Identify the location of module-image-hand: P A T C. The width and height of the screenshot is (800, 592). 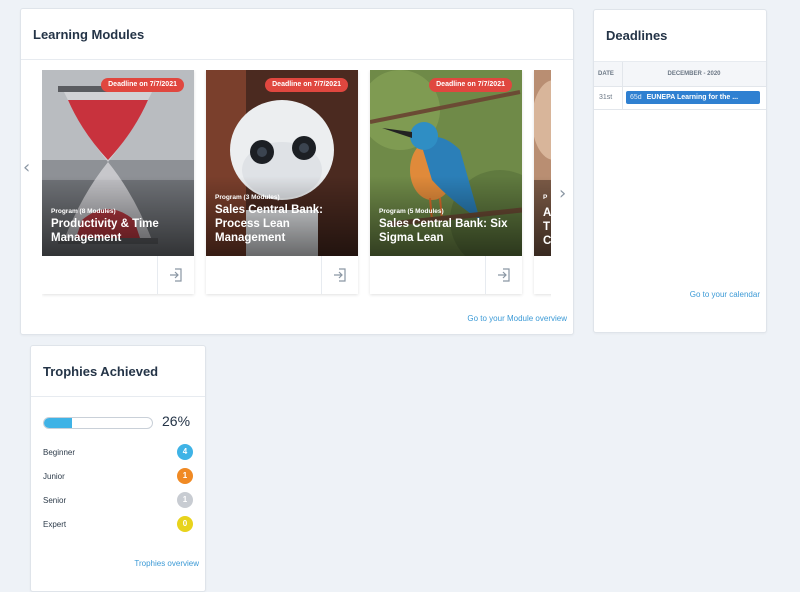
(542, 163).